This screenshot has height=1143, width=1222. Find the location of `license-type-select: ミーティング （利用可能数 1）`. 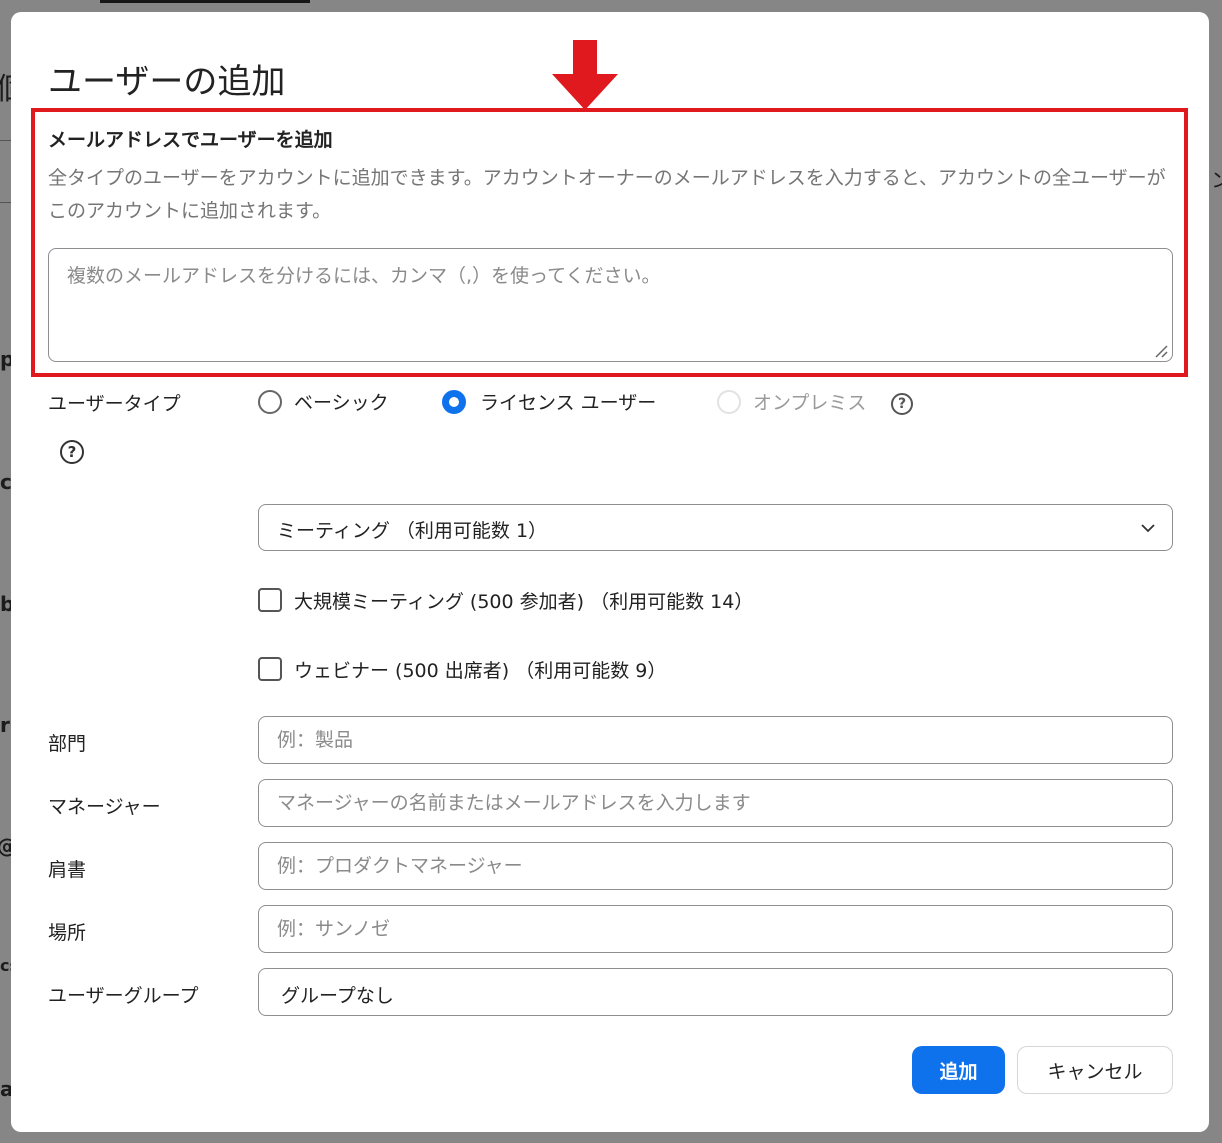

license-type-select: ミーティング （利用可能数 1） is located at coordinates (715, 527).